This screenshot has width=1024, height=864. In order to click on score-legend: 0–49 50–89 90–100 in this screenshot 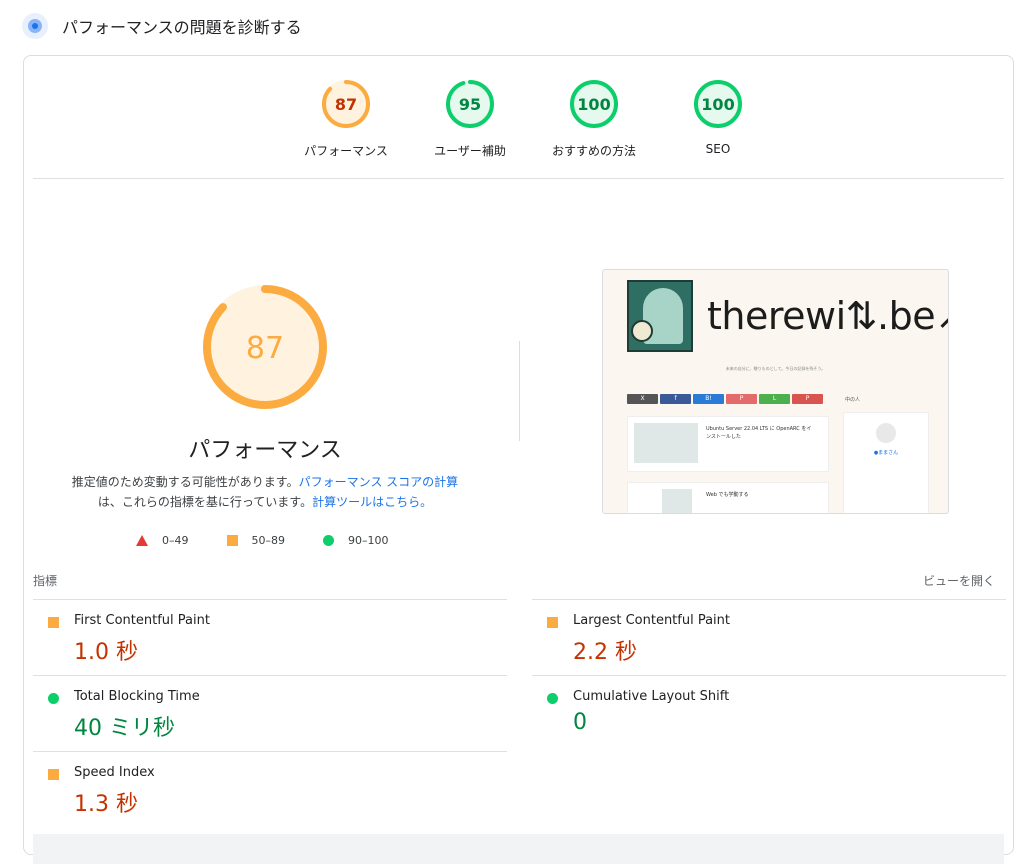, I will do `click(281, 540)`.